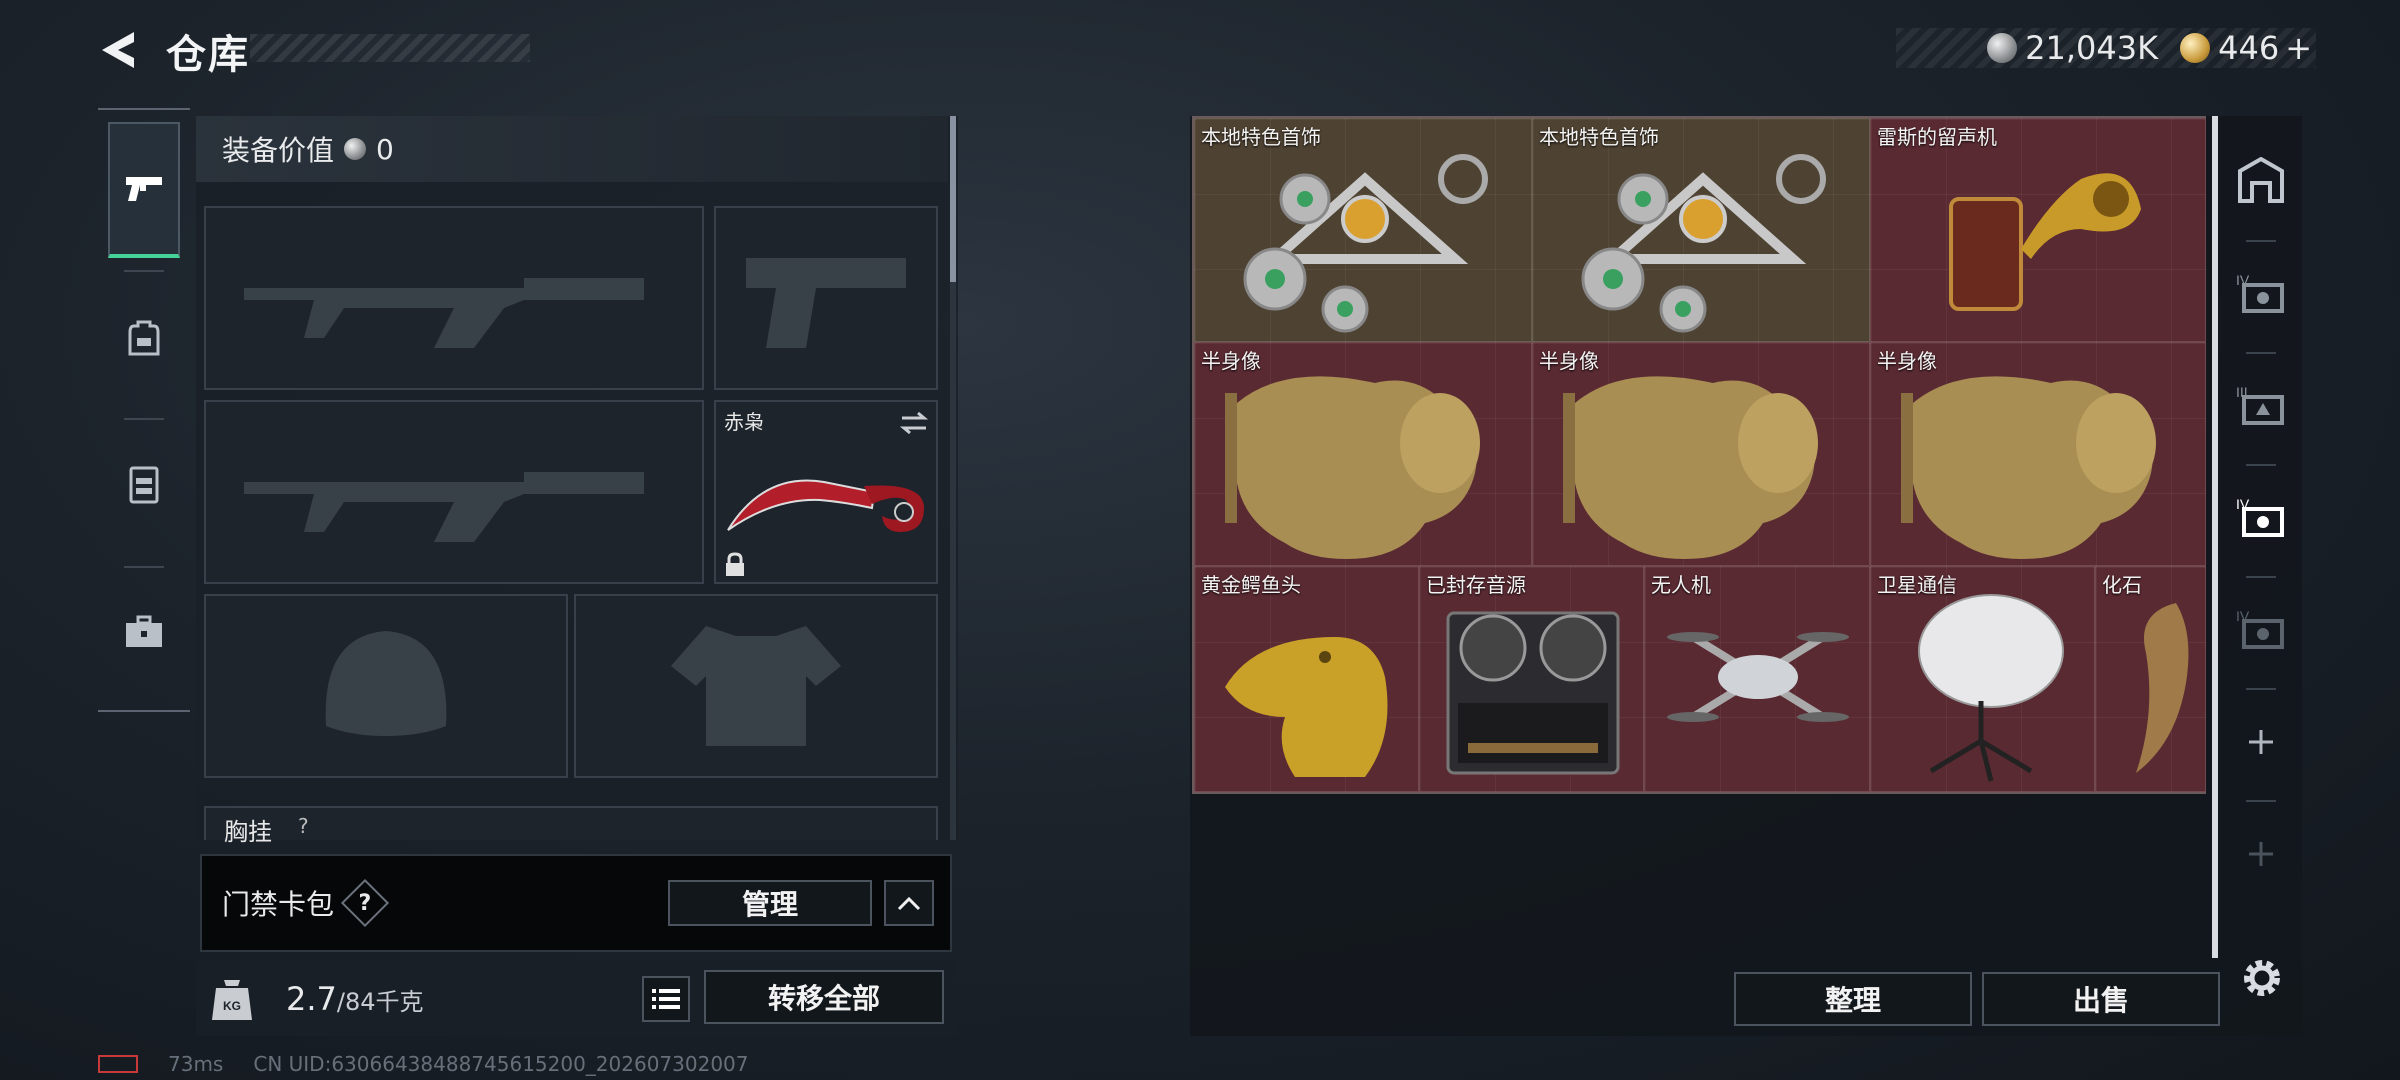 This screenshot has height=1080, width=2400. I want to click on briefcase-icon, so click(144, 631).